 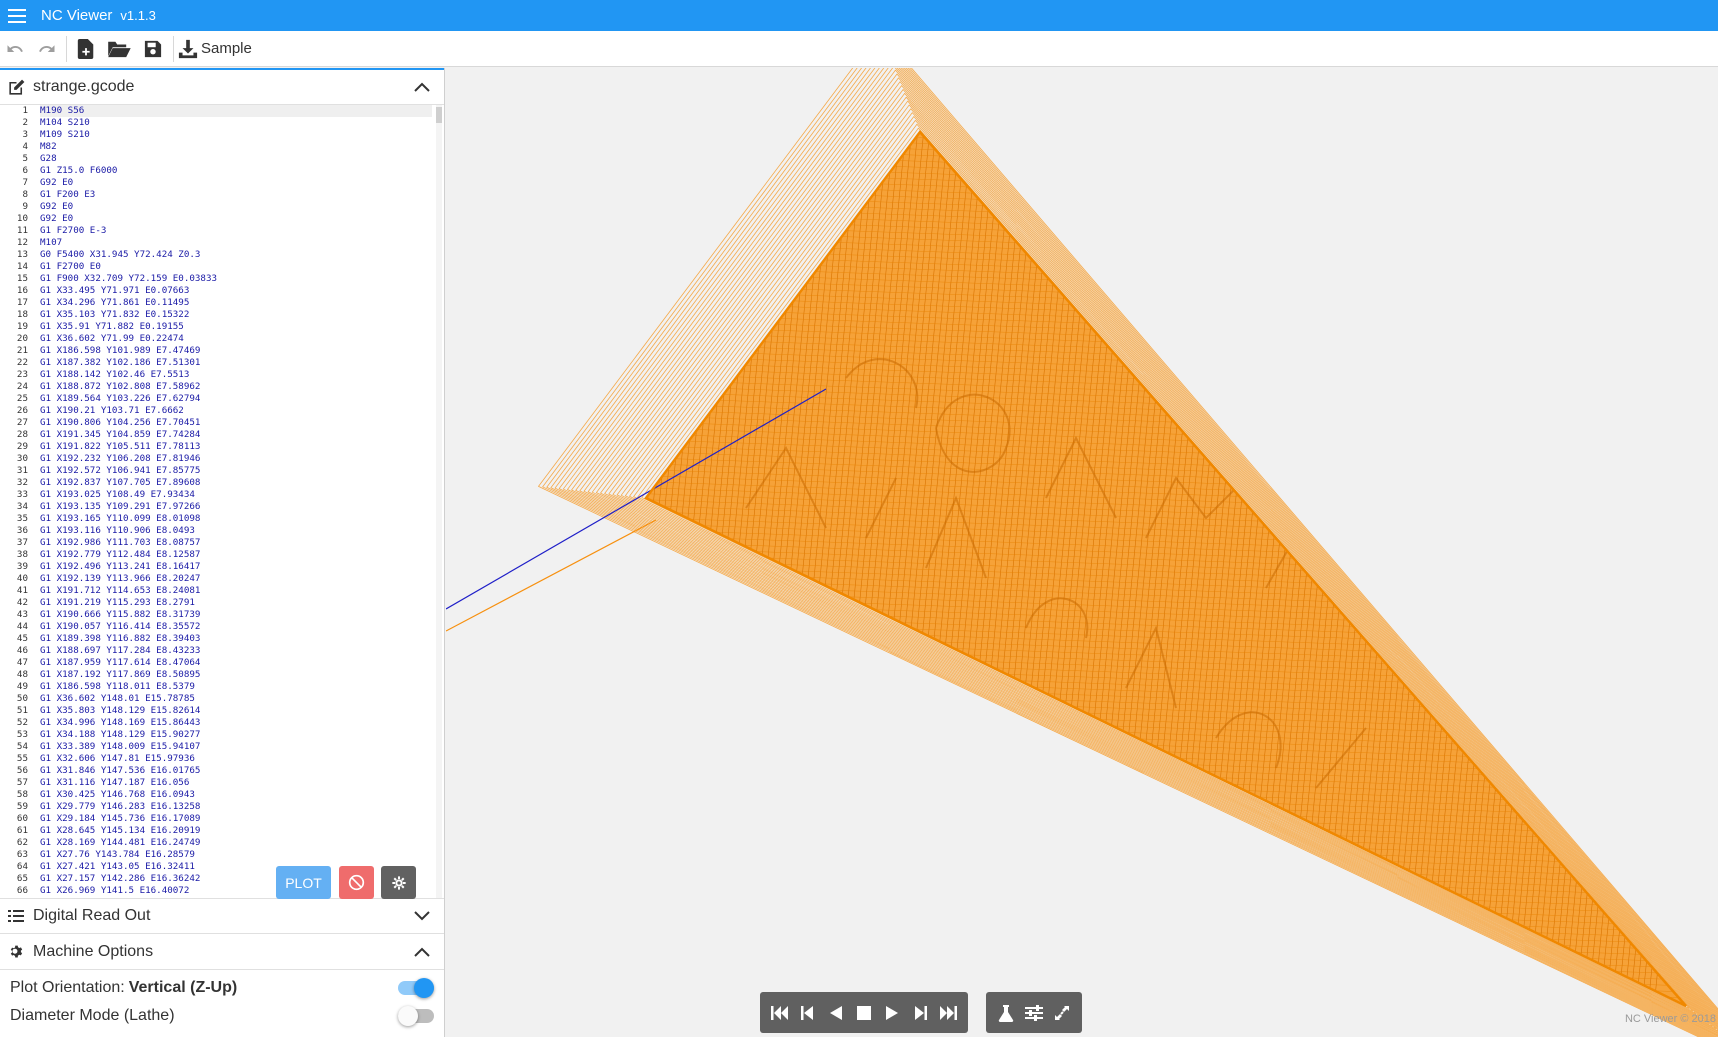 I want to click on code-line: M104 S210, so click(x=236, y=123).